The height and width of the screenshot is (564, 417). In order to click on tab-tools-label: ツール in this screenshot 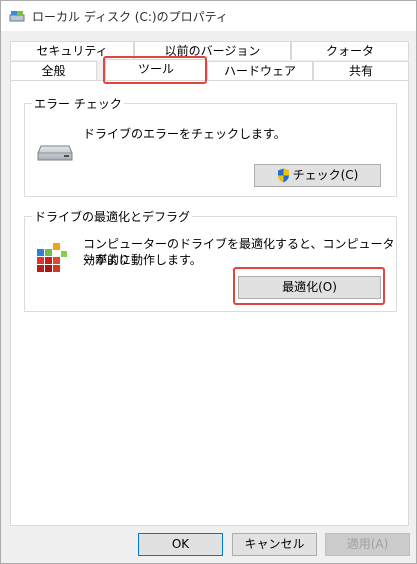, I will do `click(155, 69)`.